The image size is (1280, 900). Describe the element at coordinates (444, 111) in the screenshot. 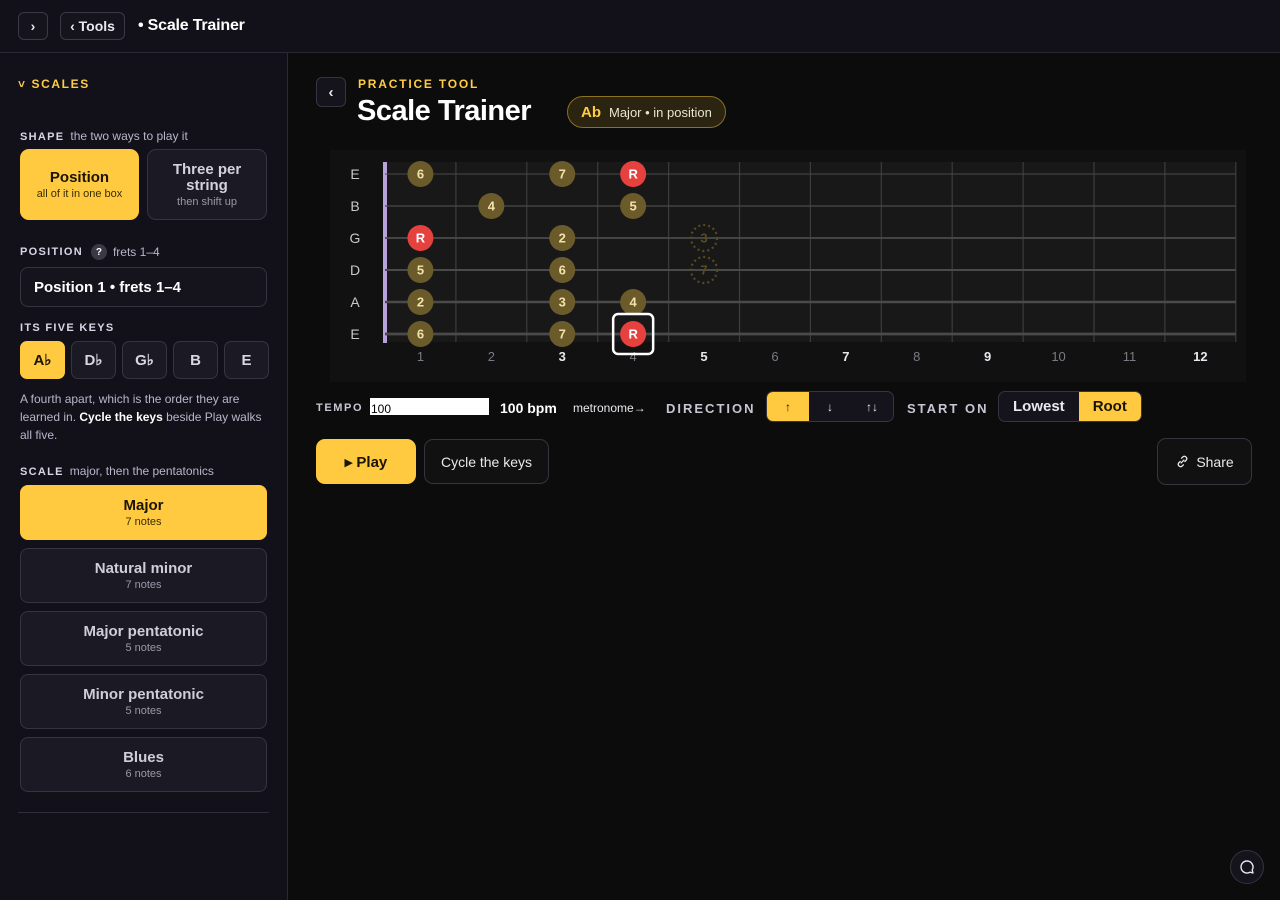

I see `page-title: Scale Trainer` at that location.